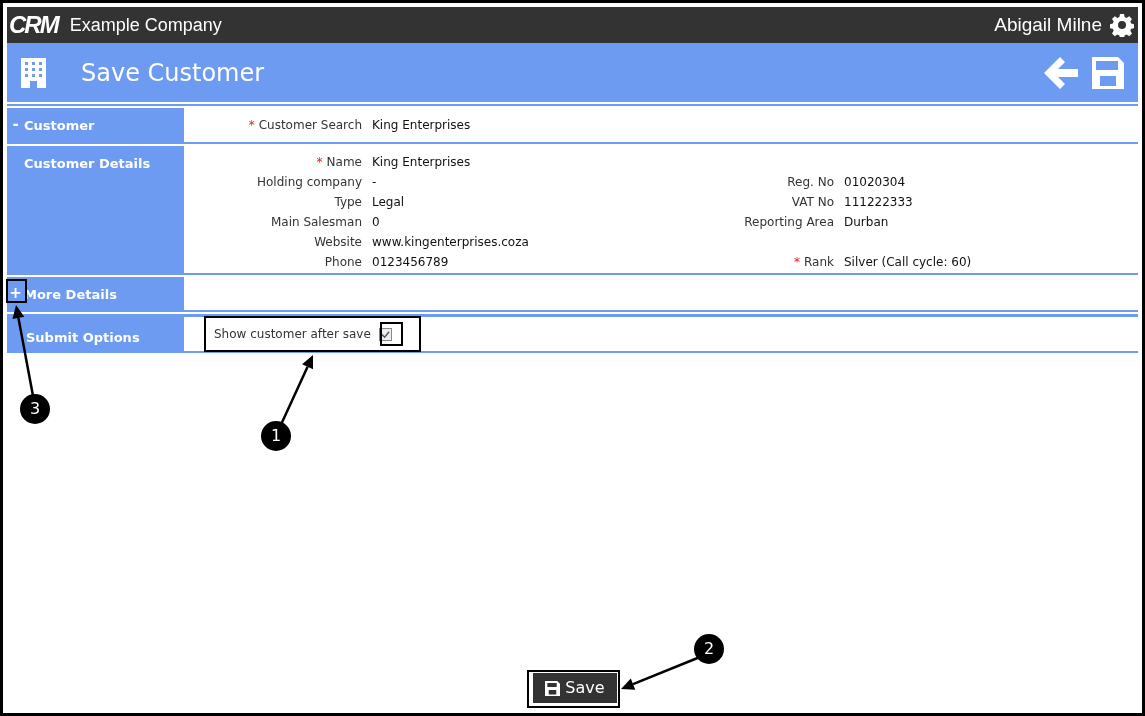  Describe the element at coordinates (1122, 25) in the screenshot. I see `settings-icon` at that location.